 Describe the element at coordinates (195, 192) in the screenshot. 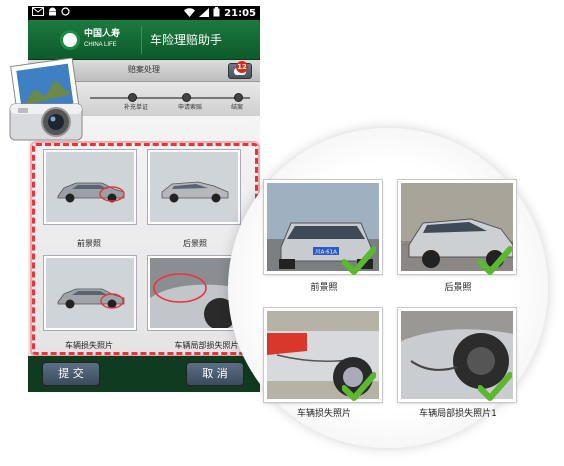

I see `car-rear-image` at that location.